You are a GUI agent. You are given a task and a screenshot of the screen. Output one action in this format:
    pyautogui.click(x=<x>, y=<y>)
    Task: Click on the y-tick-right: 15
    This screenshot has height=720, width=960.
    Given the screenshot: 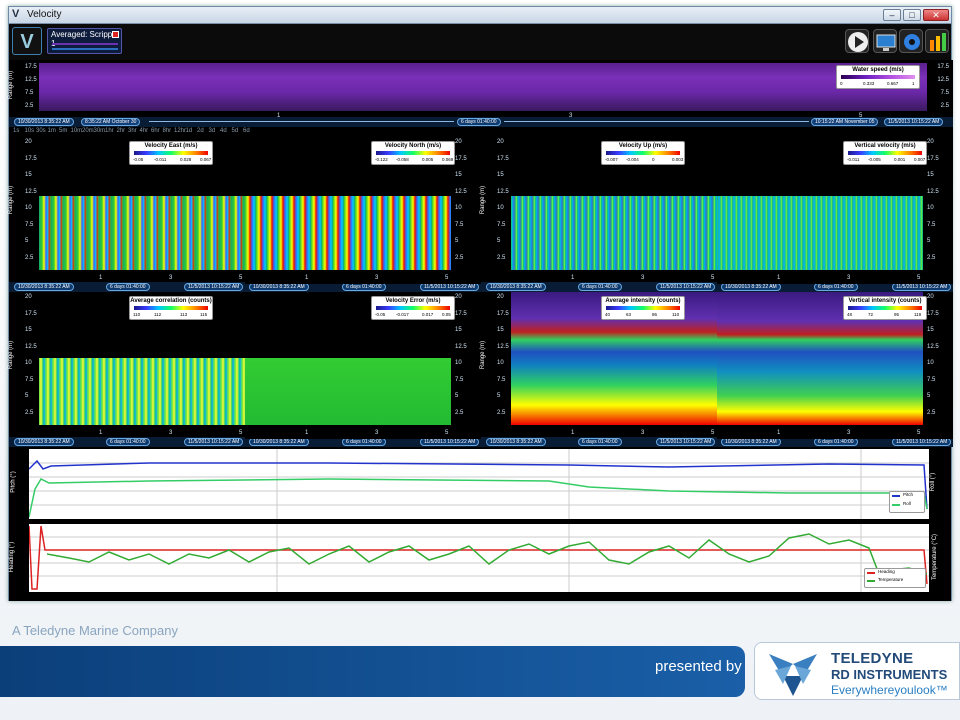 What is the action you would take?
    pyautogui.click(x=458, y=175)
    